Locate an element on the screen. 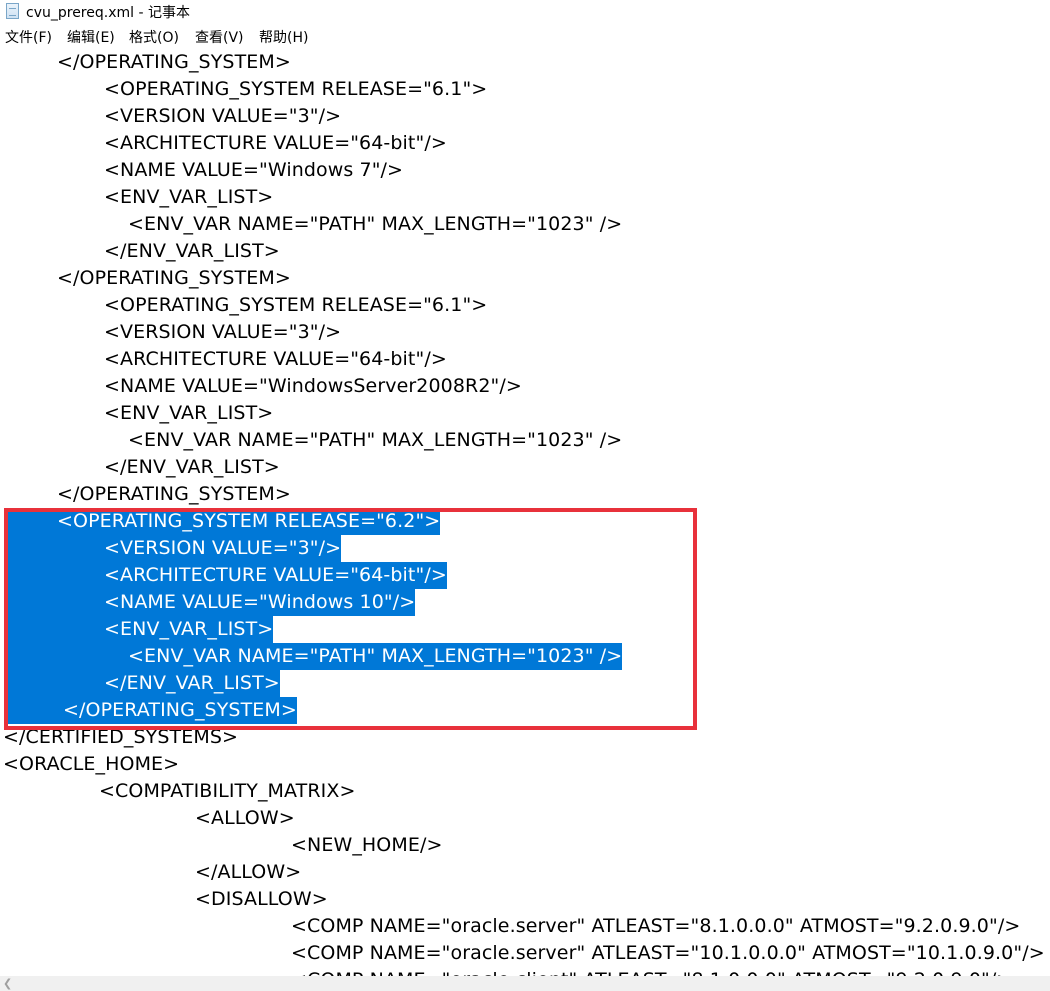 The width and height of the screenshot is (1050, 991). selected-line: <VERSION VALUE="3"/> is located at coordinates (175, 548).